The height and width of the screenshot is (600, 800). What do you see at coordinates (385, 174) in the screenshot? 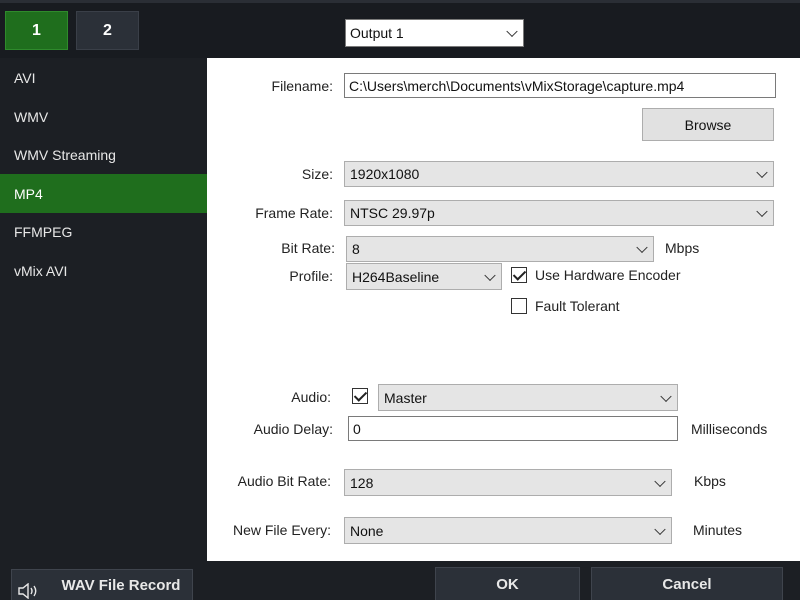
I see `size-select-value: 1920x1080` at bounding box center [385, 174].